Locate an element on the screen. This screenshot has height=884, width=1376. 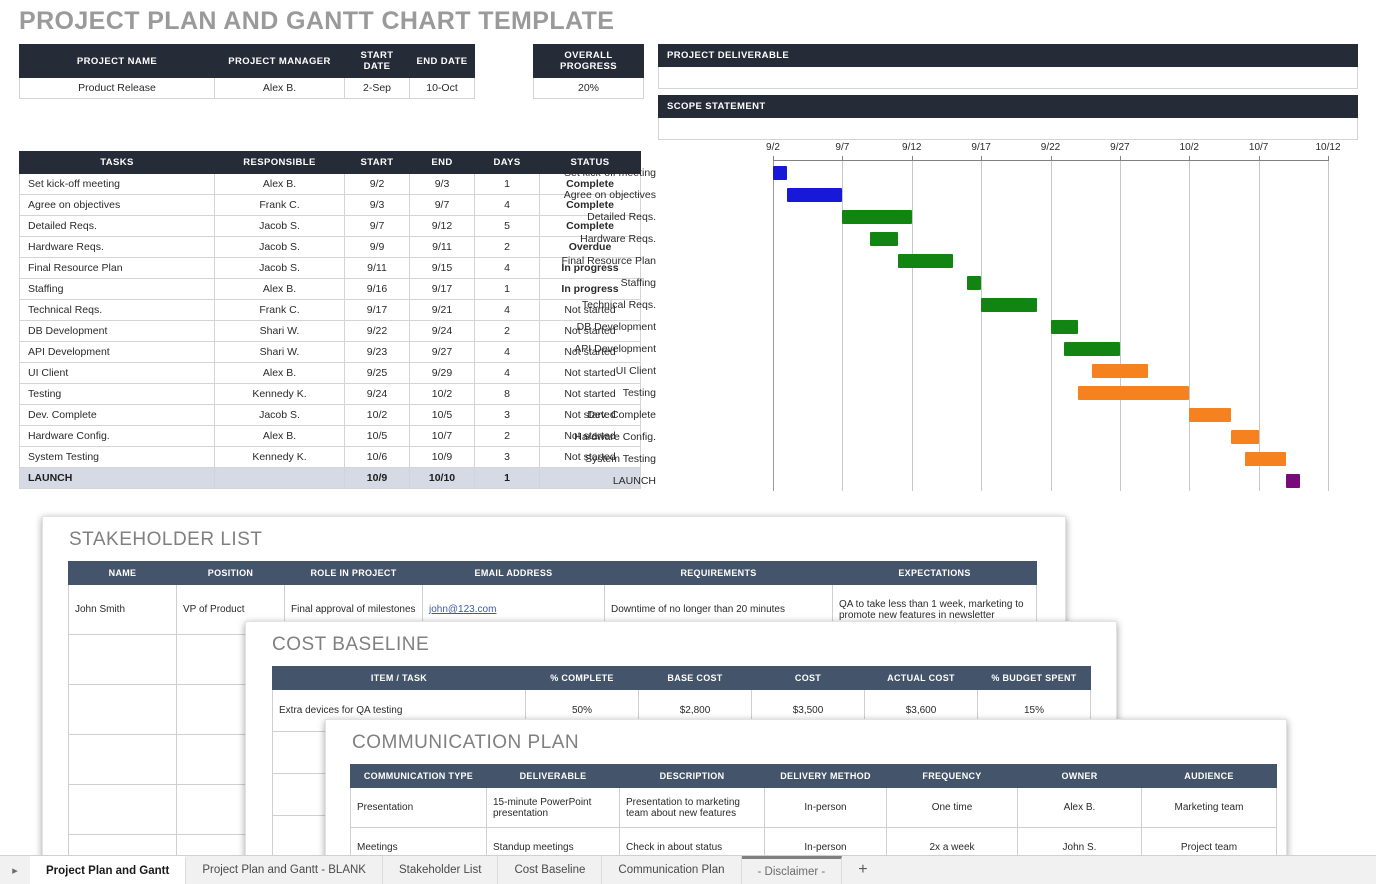
project-deliverable-body is located at coordinates (1008, 78).